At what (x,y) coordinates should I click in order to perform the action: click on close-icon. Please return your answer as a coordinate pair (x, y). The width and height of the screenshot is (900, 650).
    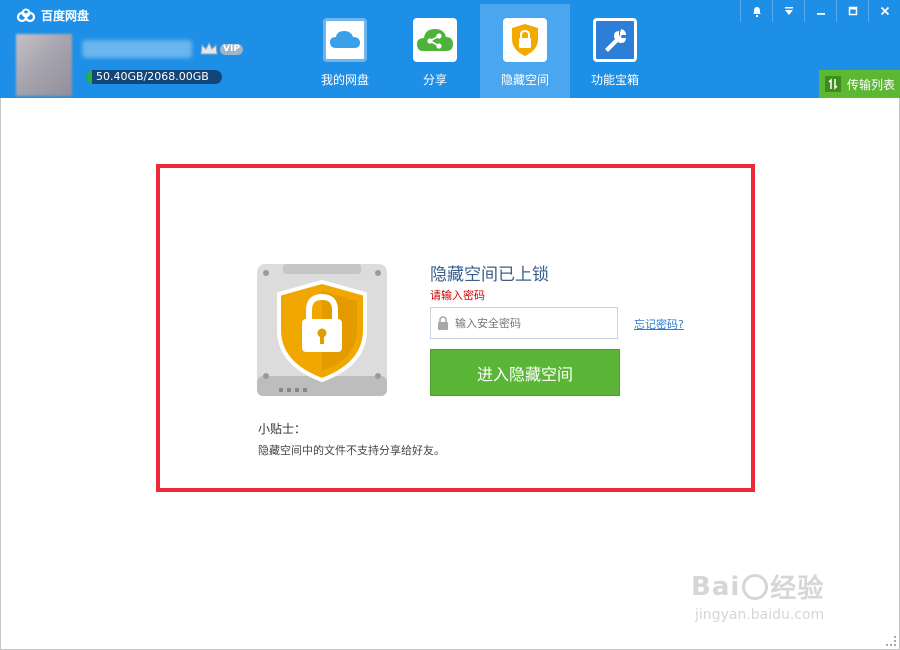
    Looking at the image, I should click on (884, 11).